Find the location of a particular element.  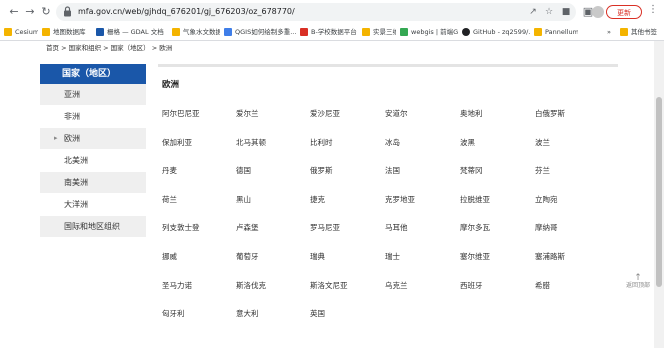

content-divider is located at coordinates (388, 65).